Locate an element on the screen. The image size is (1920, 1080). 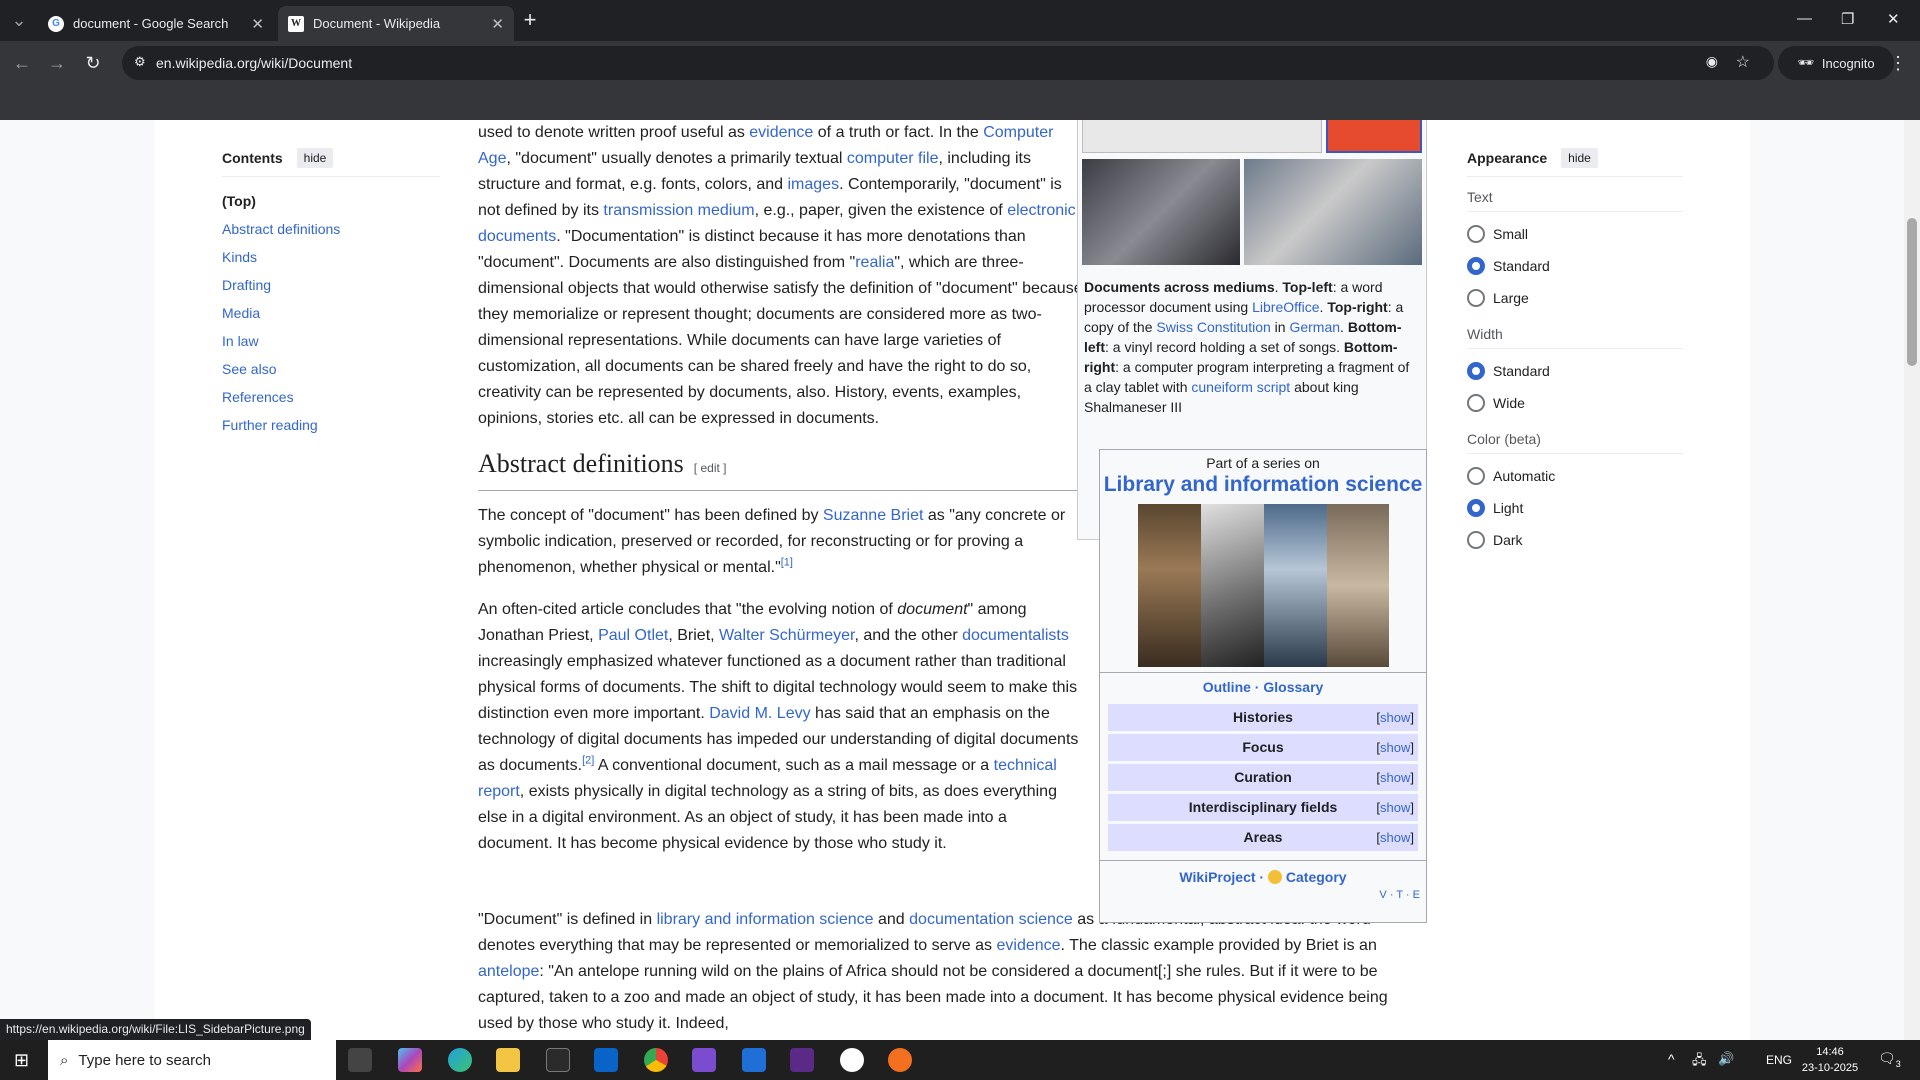
toc-item: Kinds is located at coordinates (331, 257).